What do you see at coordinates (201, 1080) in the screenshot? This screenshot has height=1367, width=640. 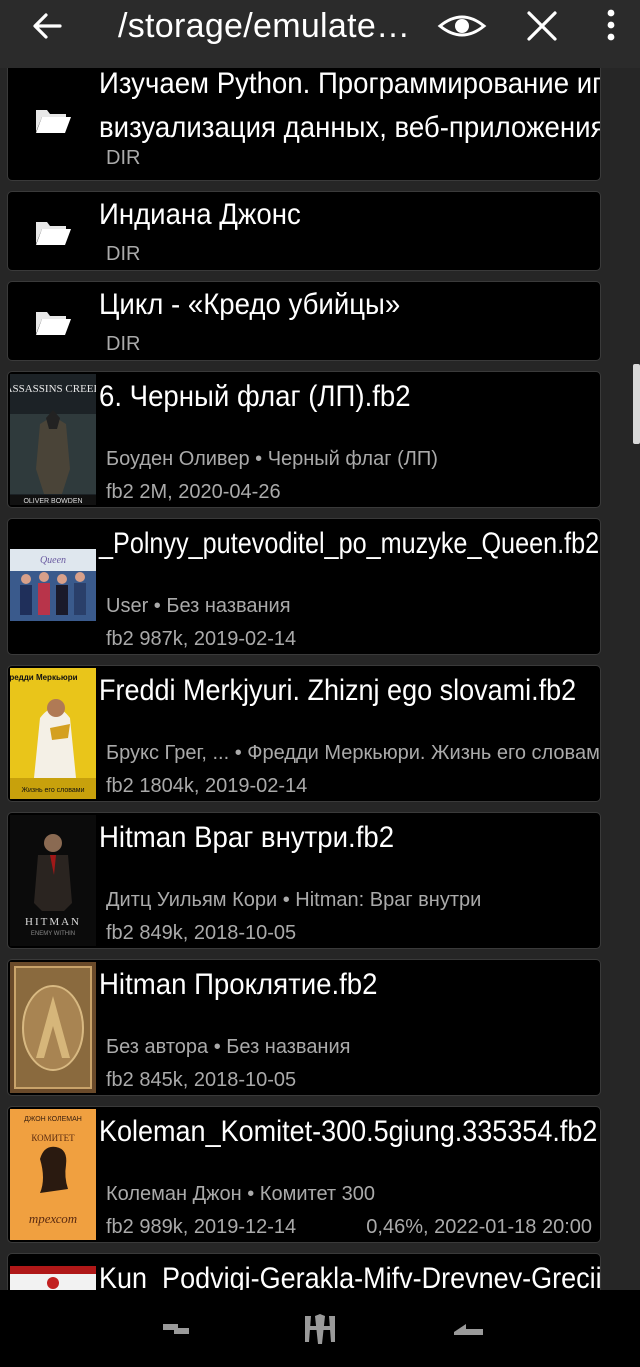 I see `file-info: fb2 845k, 2018-10-05` at bounding box center [201, 1080].